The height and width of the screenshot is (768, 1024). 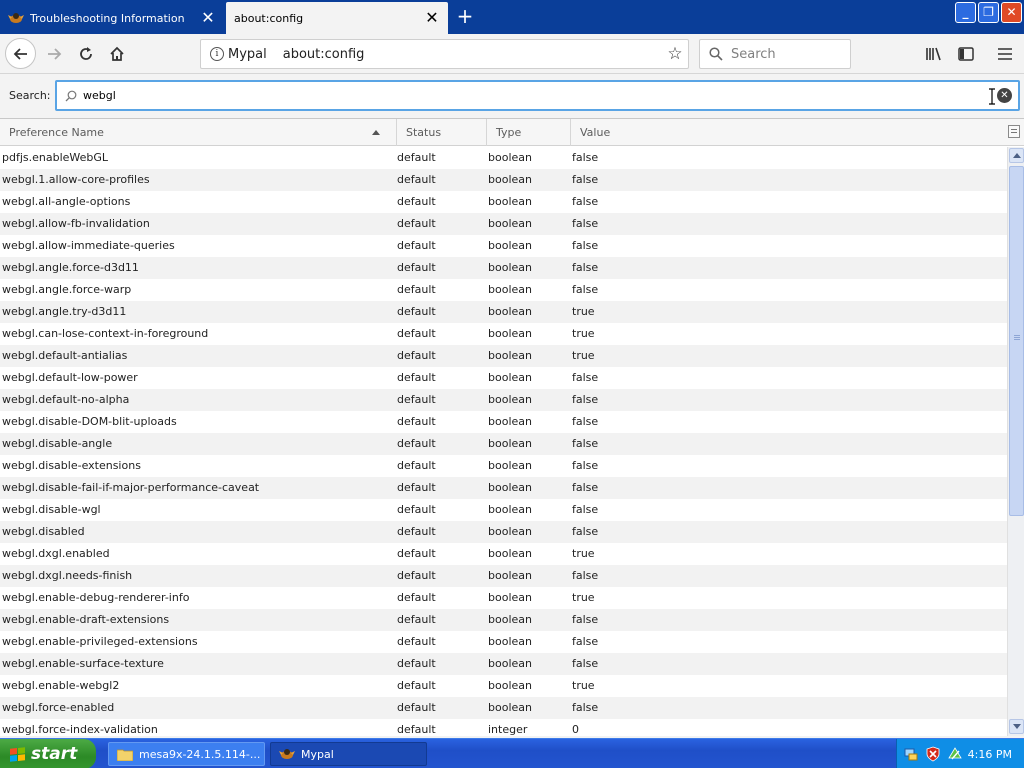 I want to click on table-row: webgl.disable-wgl default boolean false, so click(x=503, y=510).